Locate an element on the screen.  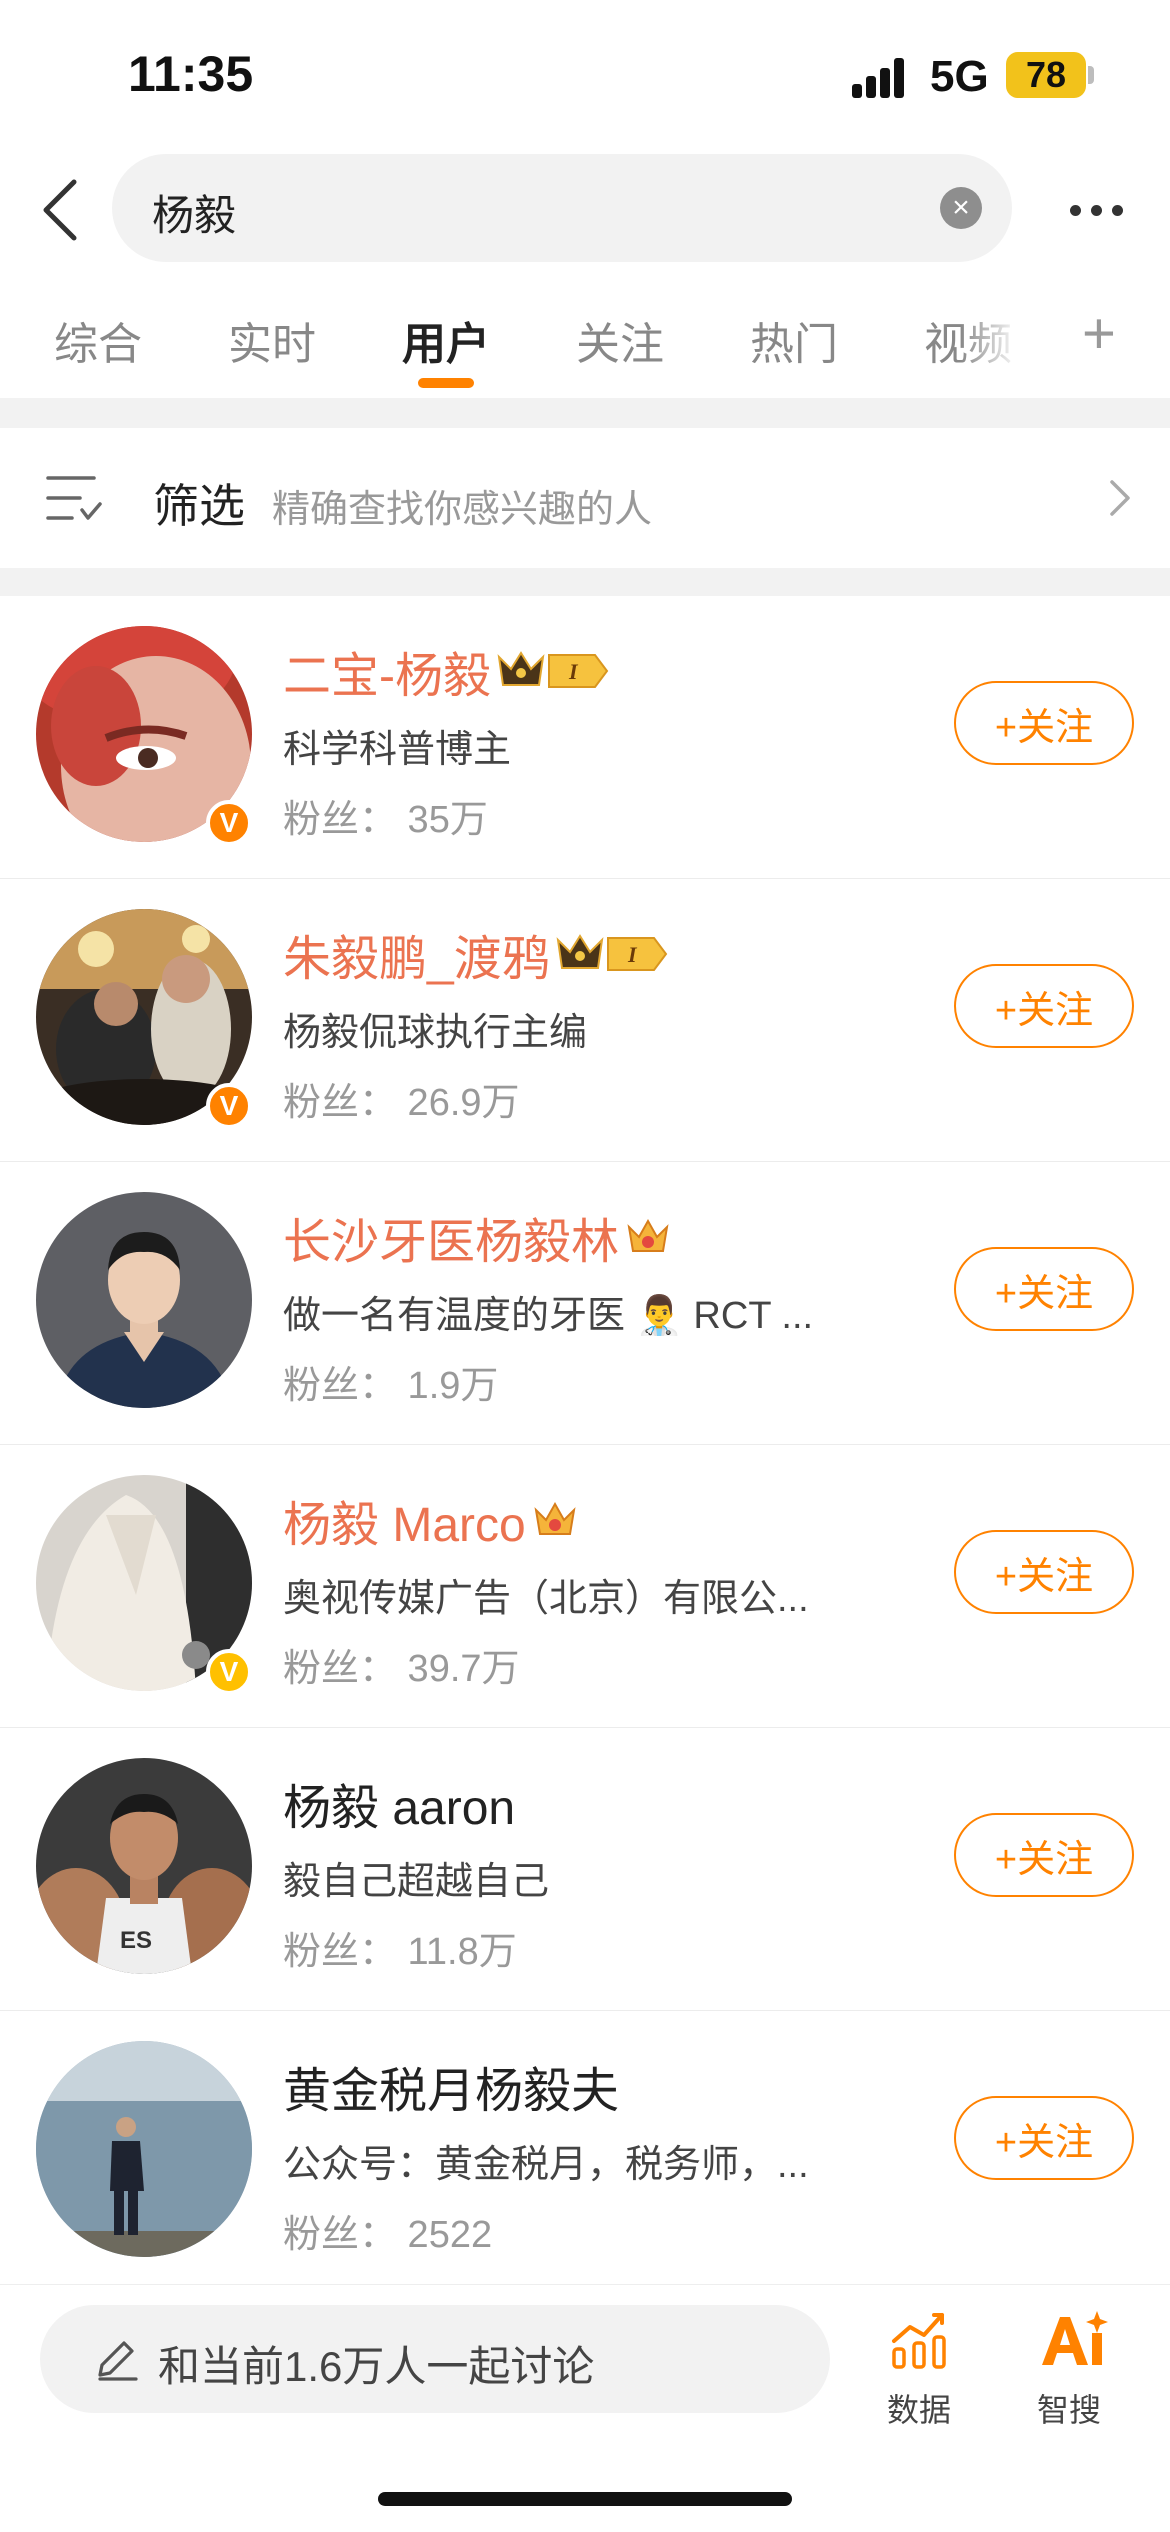
ai-search-label: 智搜 is located at coordinates (1068, 2410).